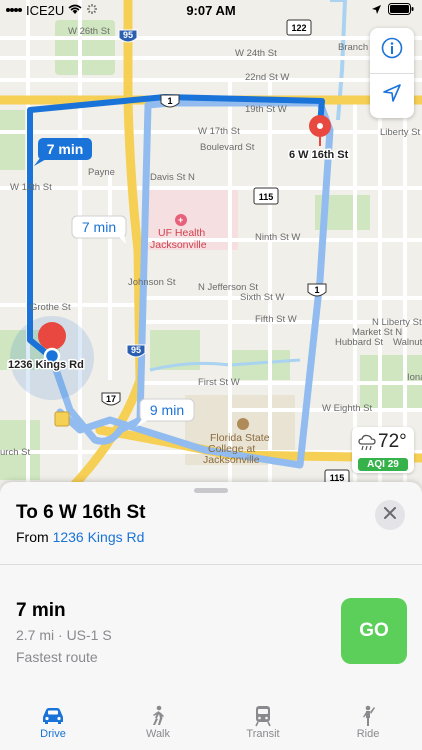  I want to click on tab-label: Drive, so click(53, 734).